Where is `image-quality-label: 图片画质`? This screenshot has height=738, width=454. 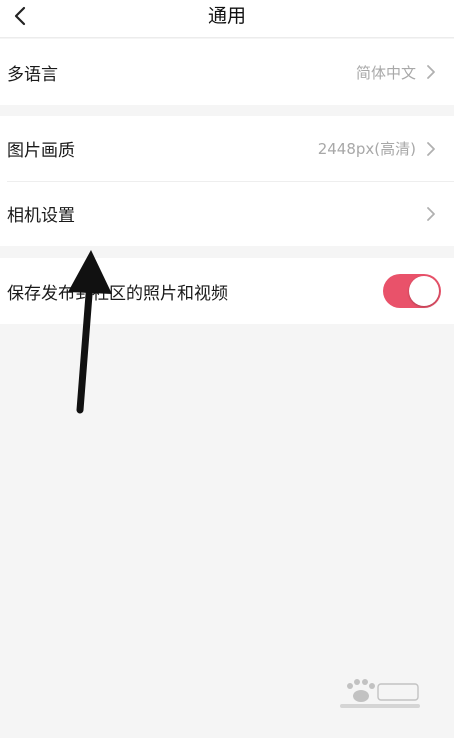
image-quality-label: 图片画质 is located at coordinates (41, 151).